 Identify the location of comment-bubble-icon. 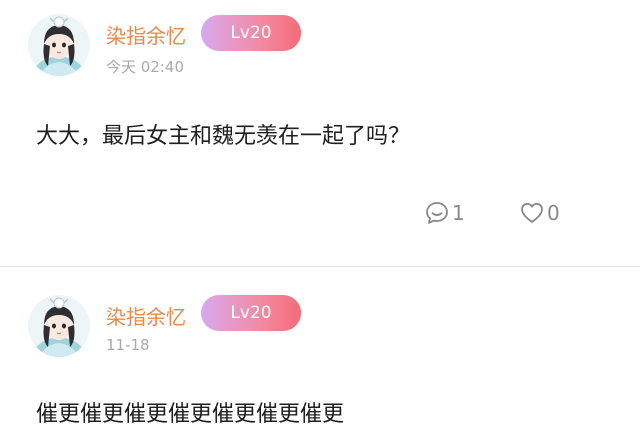
(437, 213).